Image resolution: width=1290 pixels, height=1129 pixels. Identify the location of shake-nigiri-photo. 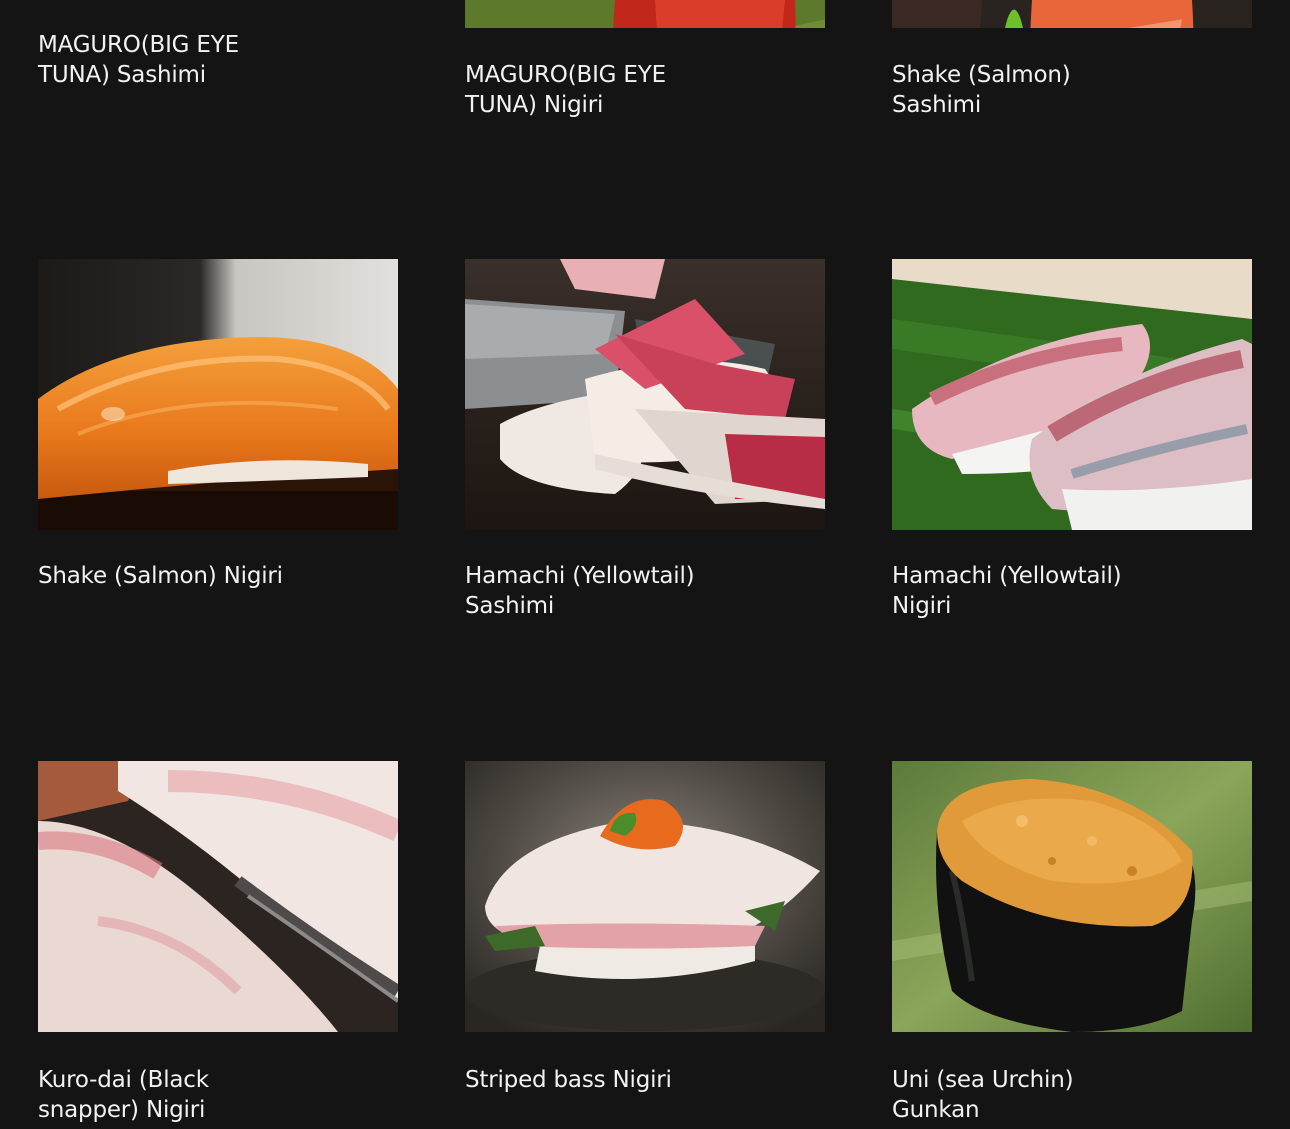
(218, 394).